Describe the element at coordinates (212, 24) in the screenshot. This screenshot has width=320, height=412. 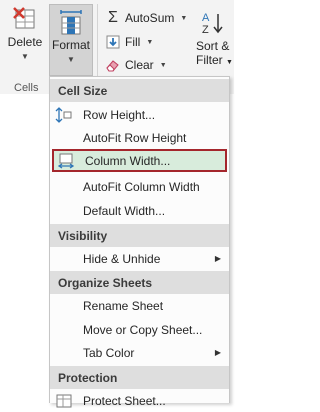
I see `sort-az-icon: A Z` at that location.